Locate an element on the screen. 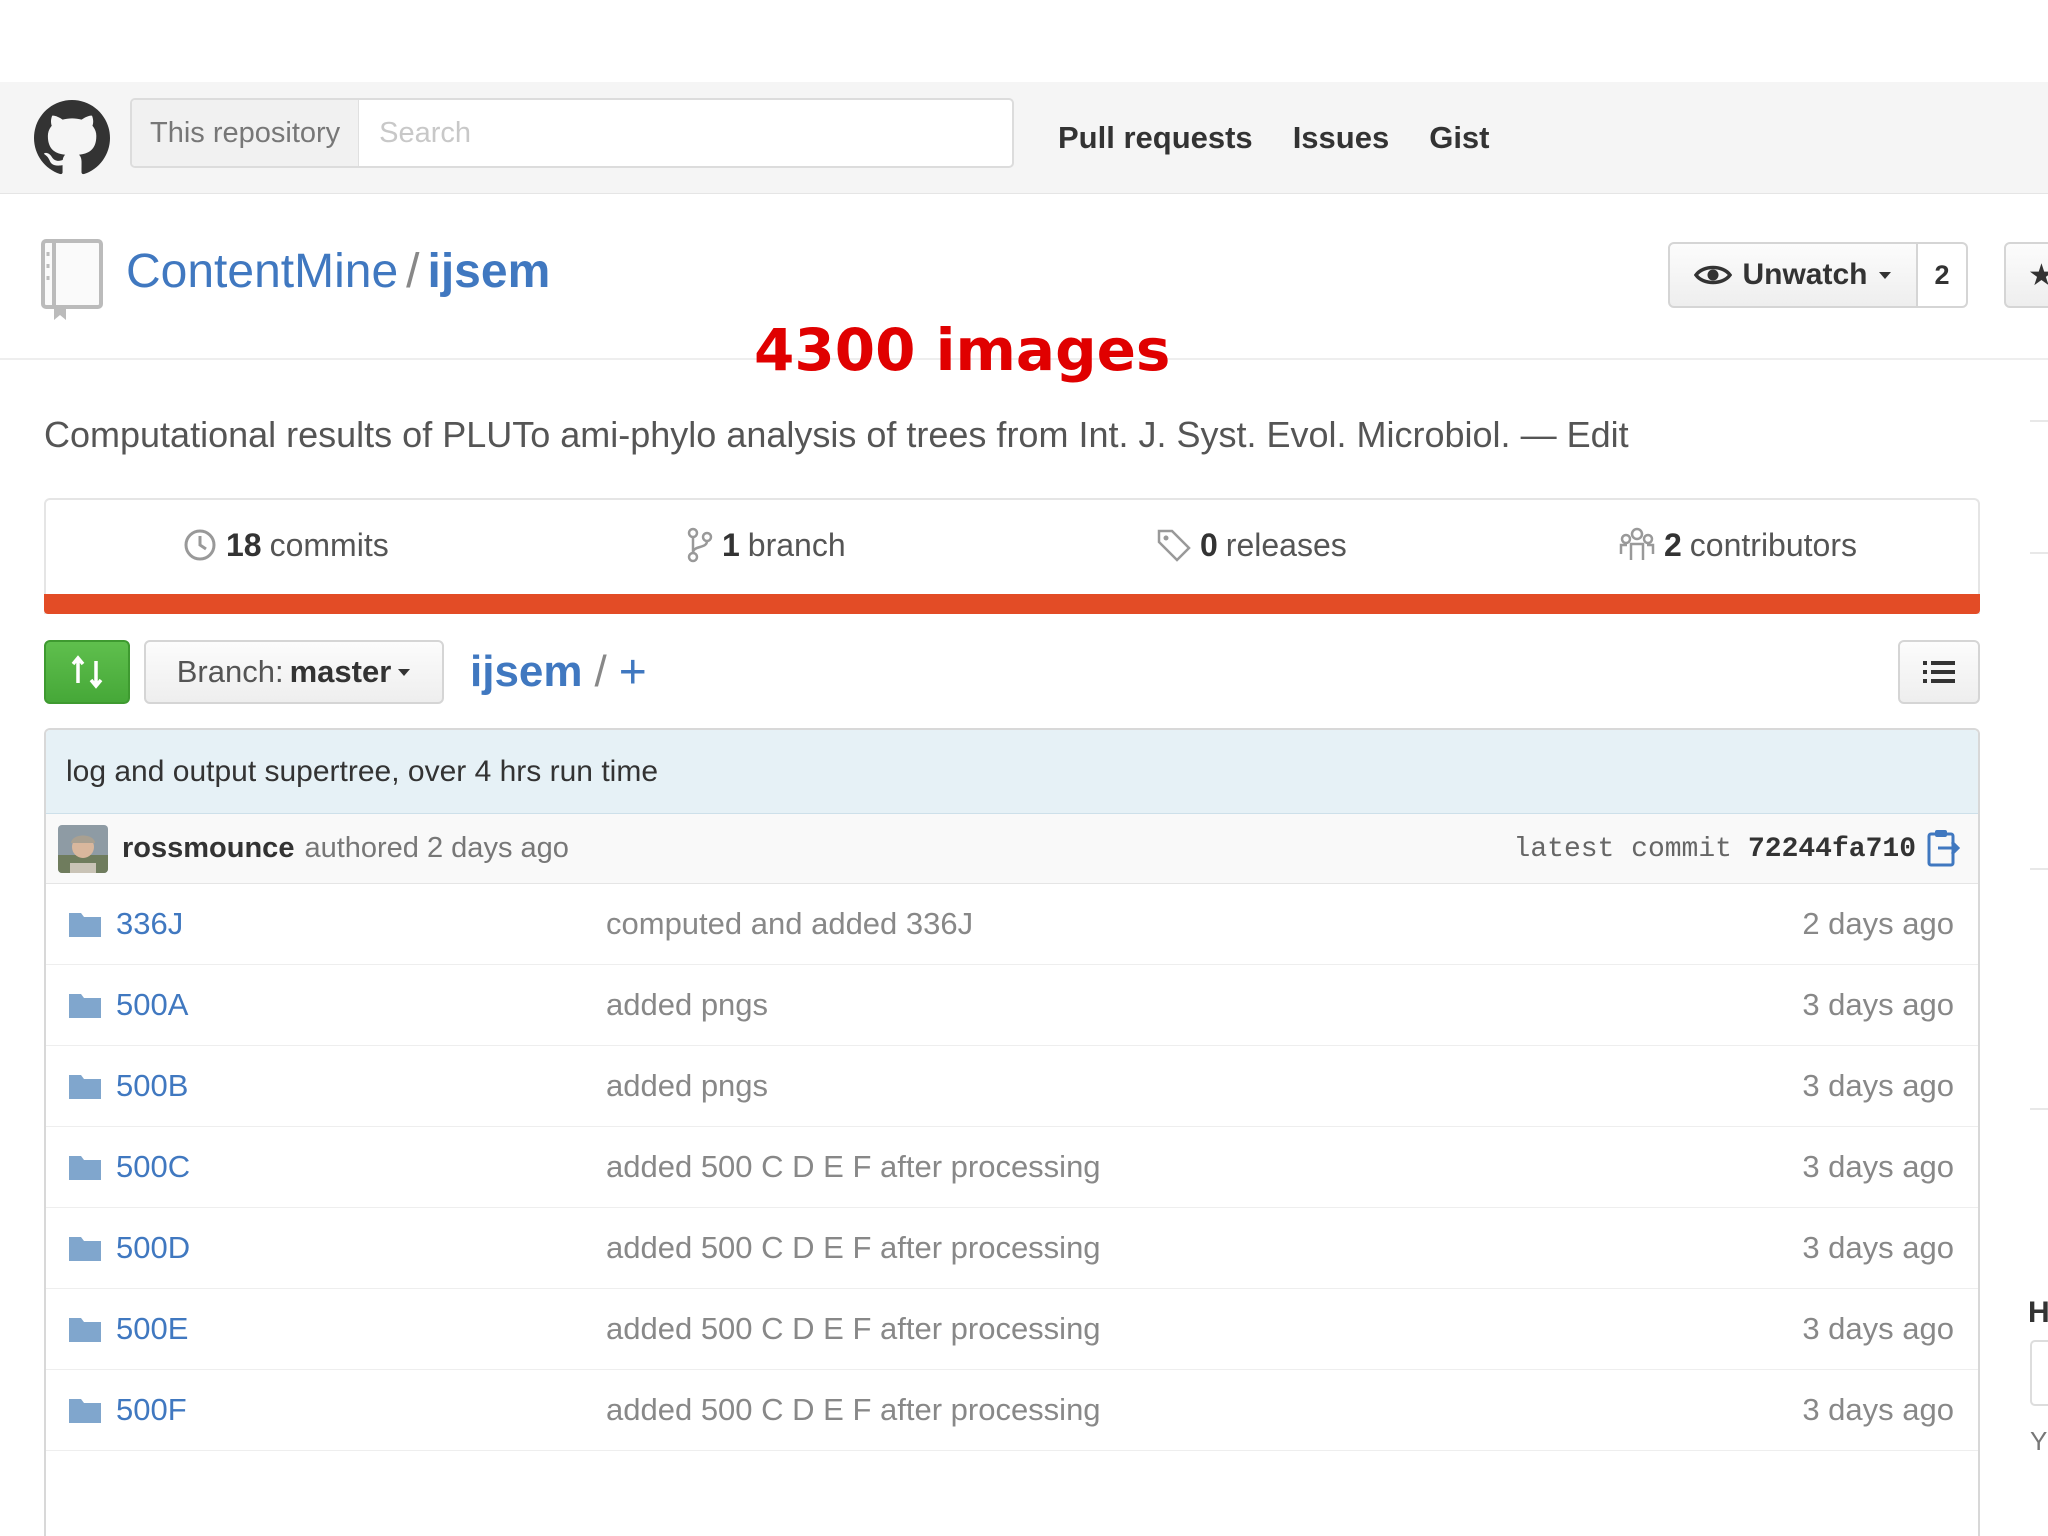 The height and width of the screenshot is (1536, 2048). unwatch-label: Unwatch is located at coordinates (1805, 274).